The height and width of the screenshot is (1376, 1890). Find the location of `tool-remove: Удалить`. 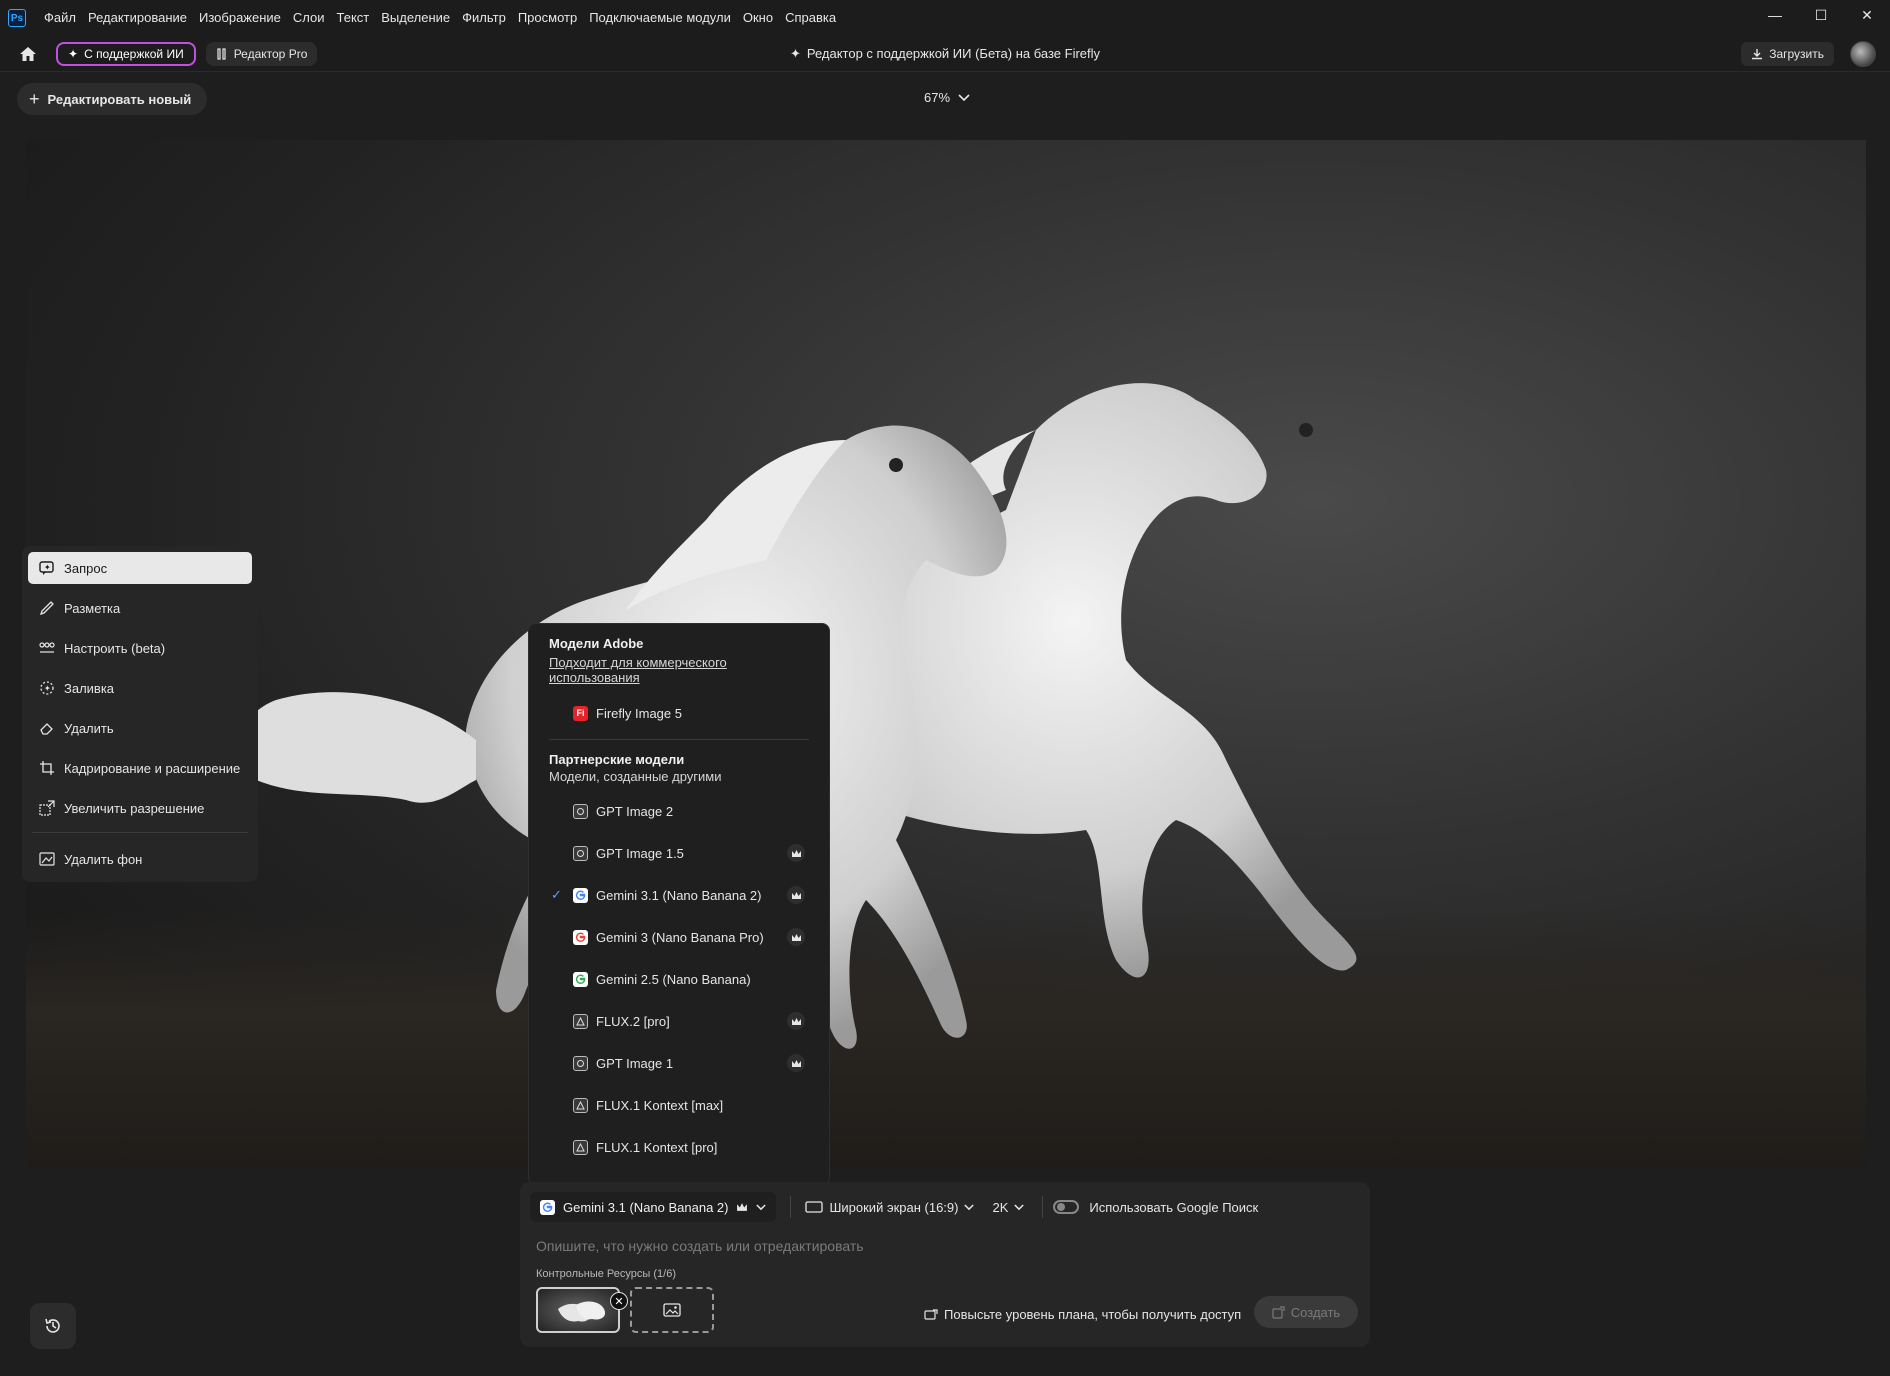

tool-remove: Удалить is located at coordinates (140, 728).